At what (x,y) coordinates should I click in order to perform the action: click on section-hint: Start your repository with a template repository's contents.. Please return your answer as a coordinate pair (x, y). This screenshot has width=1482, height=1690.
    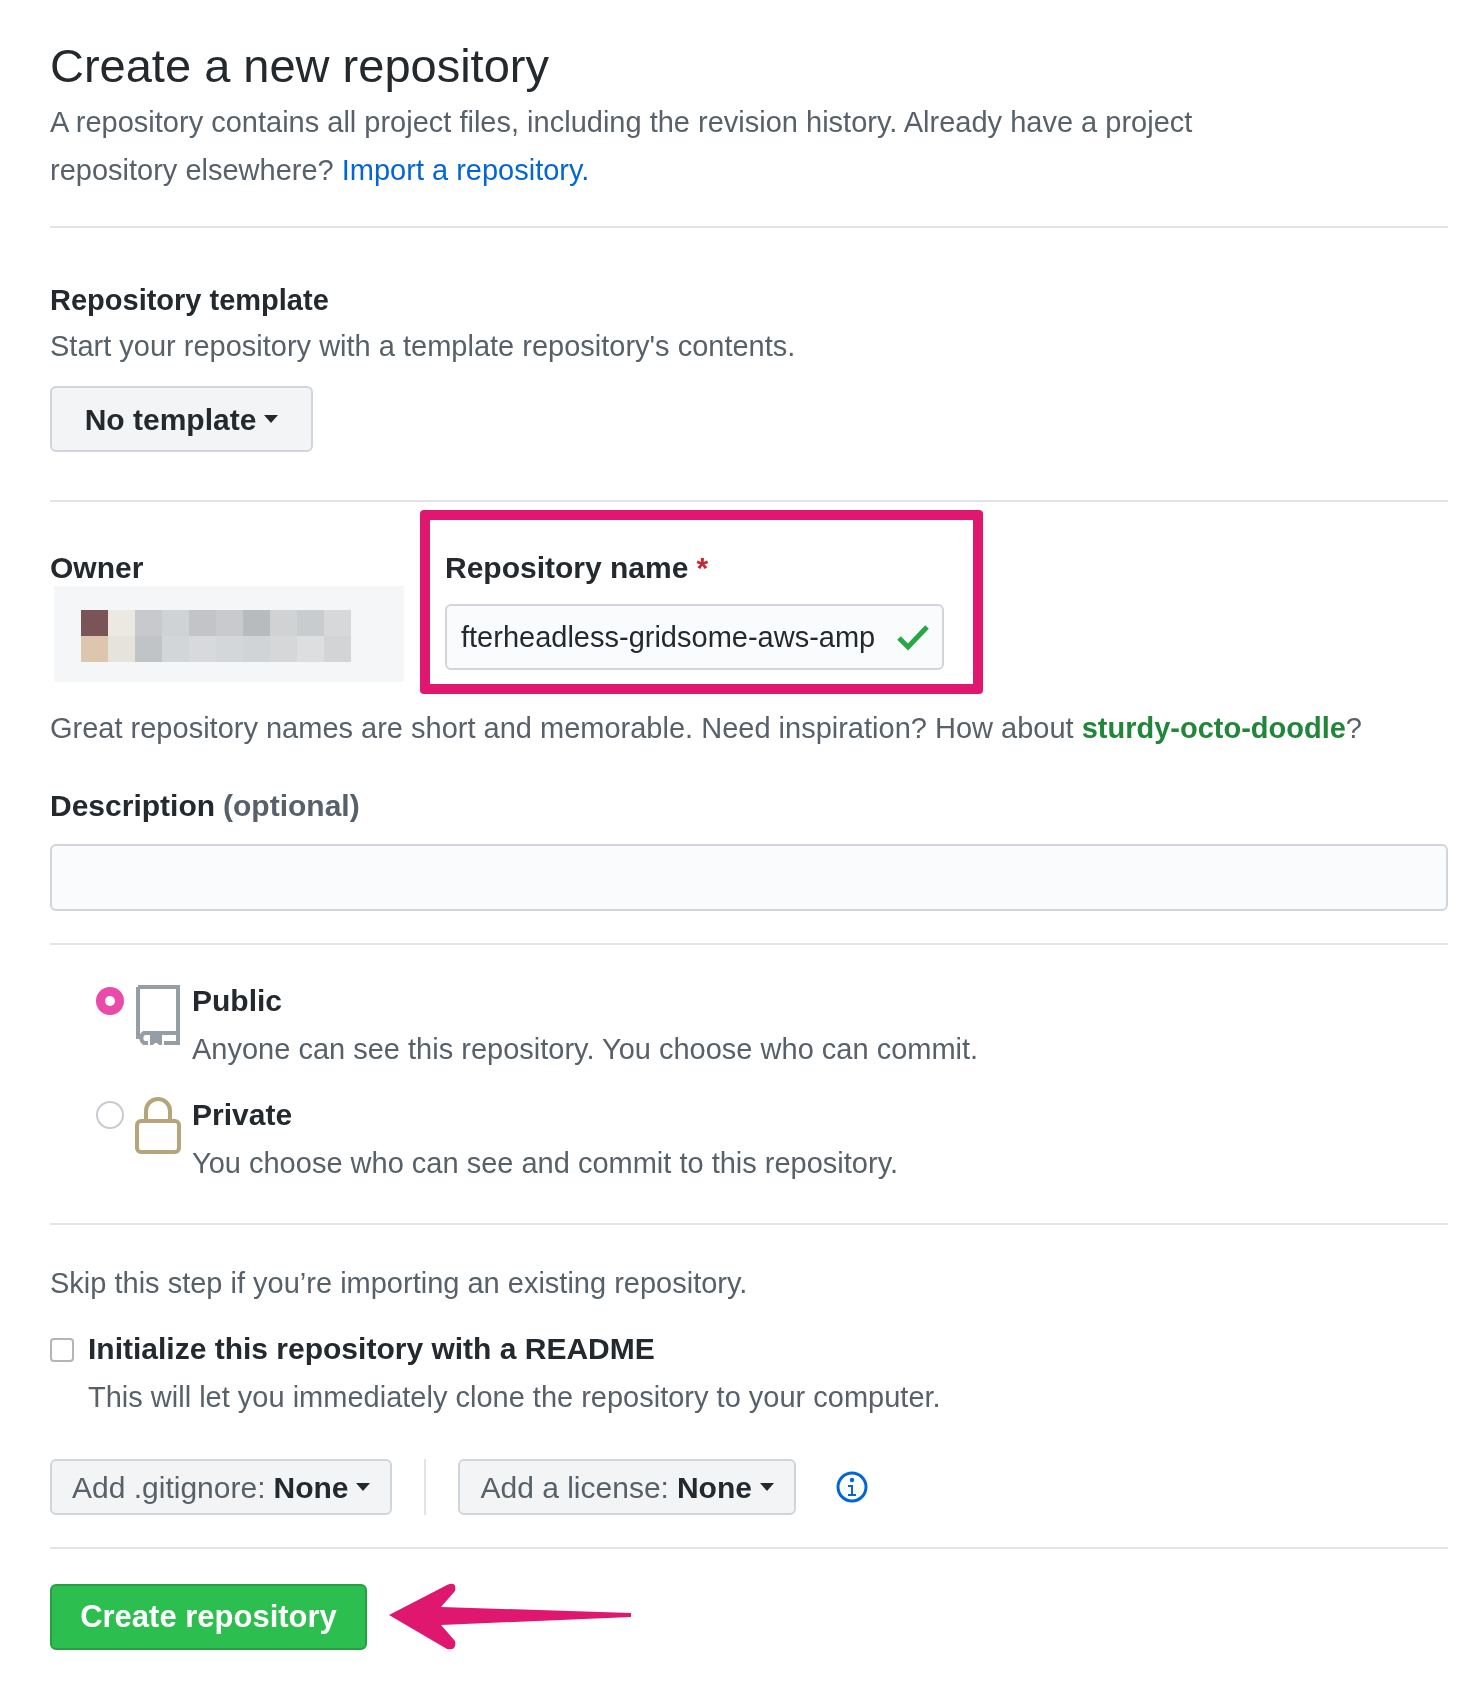
    Looking at the image, I should click on (423, 347).